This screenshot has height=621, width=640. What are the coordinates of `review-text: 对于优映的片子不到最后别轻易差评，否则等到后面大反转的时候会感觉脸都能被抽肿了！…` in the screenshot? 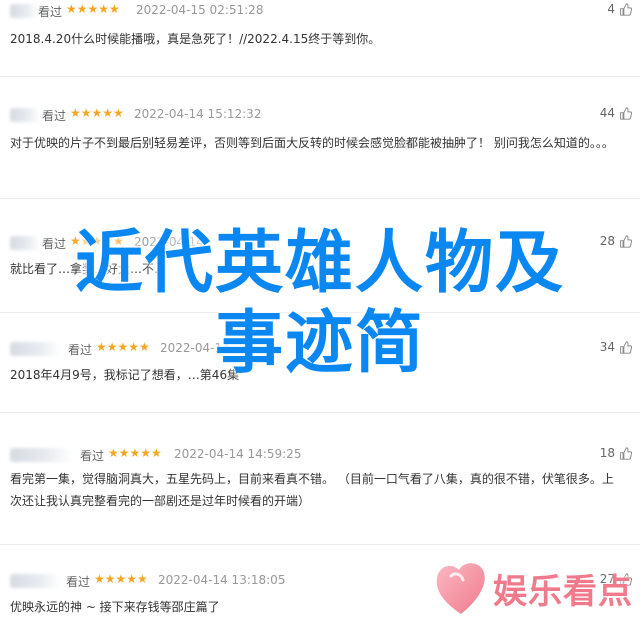 It's located at (312, 143).